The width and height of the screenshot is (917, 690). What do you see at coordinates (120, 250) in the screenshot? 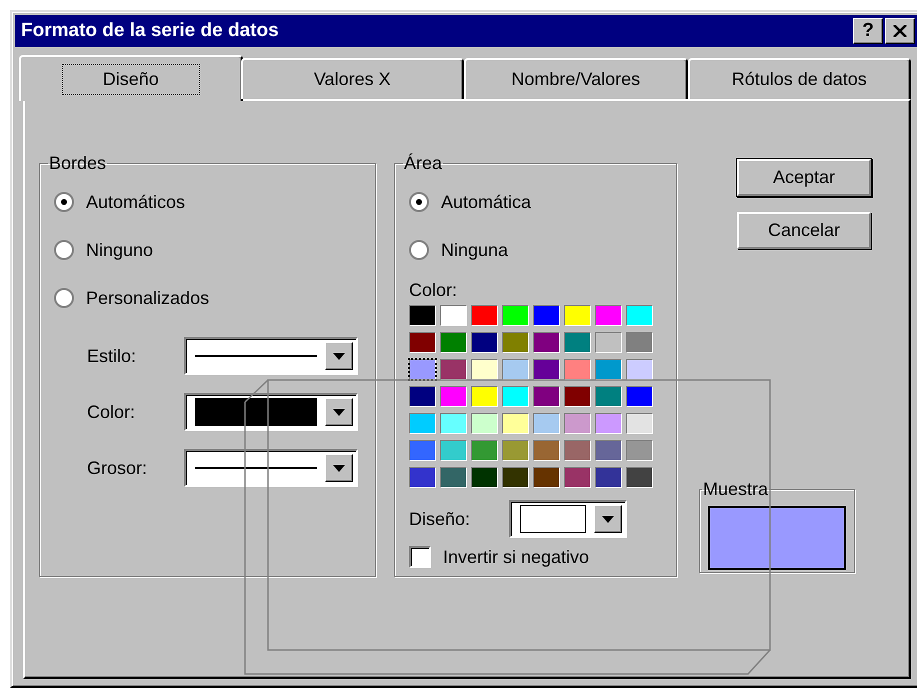
I see `radio-label: Ninguno` at bounding box center [120, 250].